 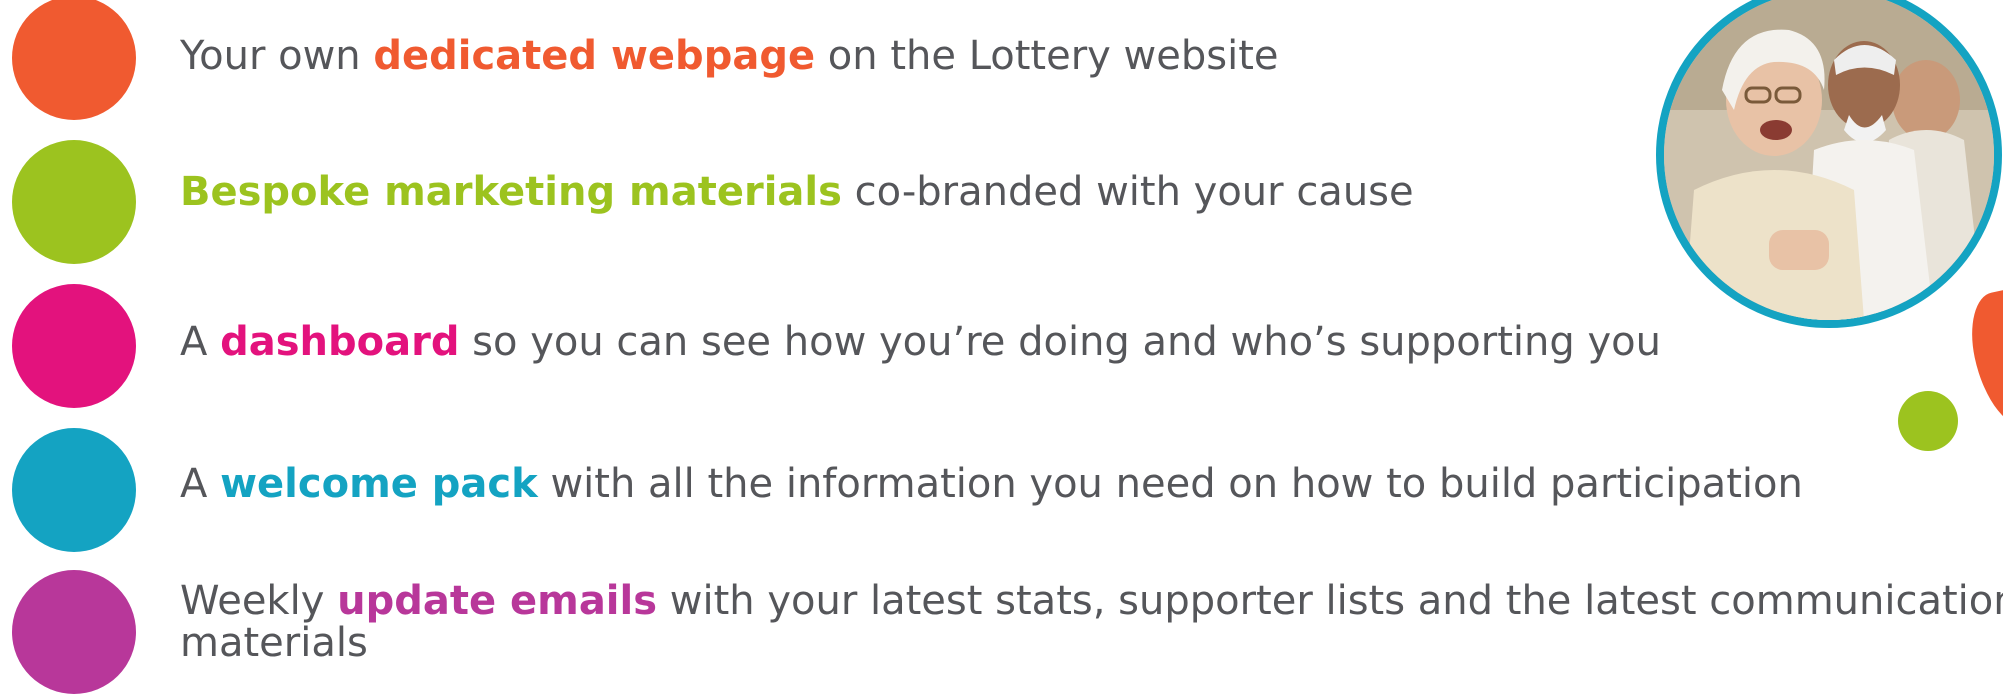 I want to click on benefit-highlight: Bespoke marketing materials, so click(x=511, y=192).